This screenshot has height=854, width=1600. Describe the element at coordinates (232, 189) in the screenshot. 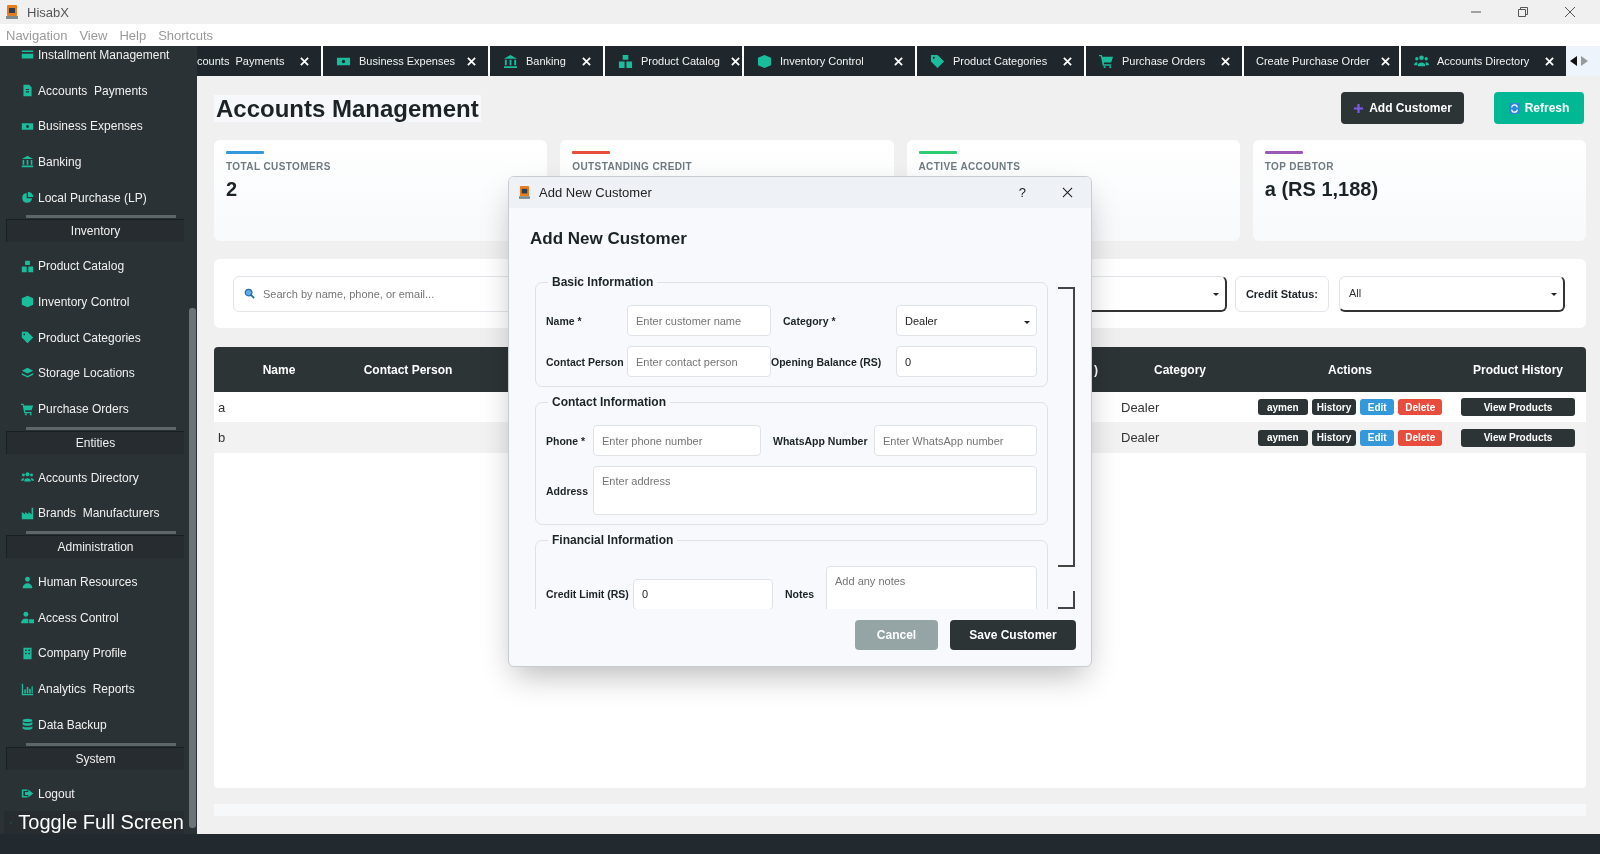

I see `card-value: 2` at that location.